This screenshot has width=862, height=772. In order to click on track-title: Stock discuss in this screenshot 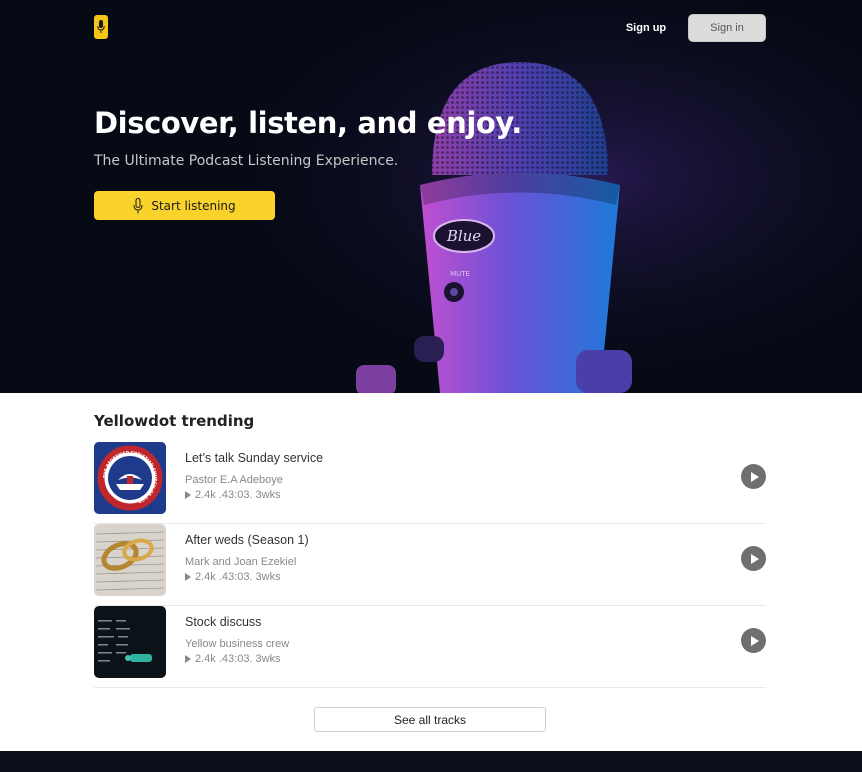, I will do `click(223, 622)`.